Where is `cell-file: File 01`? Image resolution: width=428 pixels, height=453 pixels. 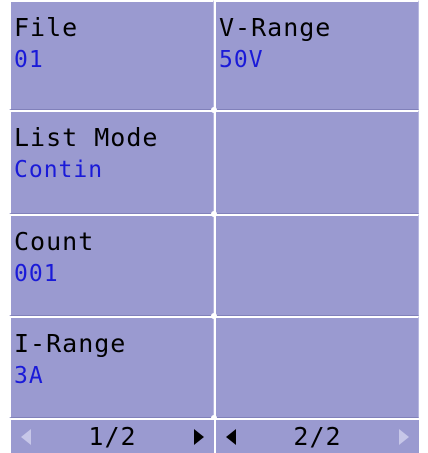 cell-file: File 01 is located at coordinates (111, 55).